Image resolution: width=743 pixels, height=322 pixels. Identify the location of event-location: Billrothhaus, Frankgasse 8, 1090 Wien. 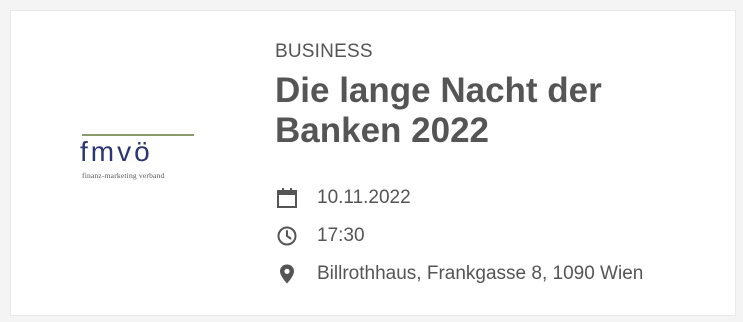
(500, 274).